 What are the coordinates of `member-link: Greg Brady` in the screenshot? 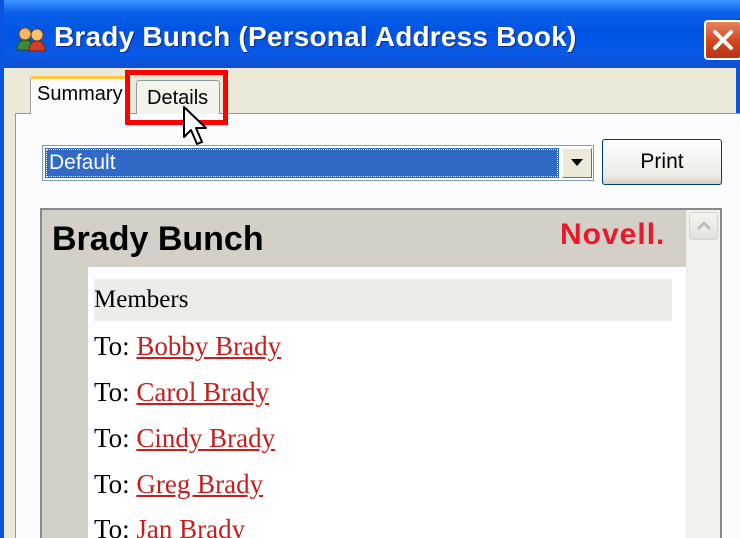 It's located at (199, 484).